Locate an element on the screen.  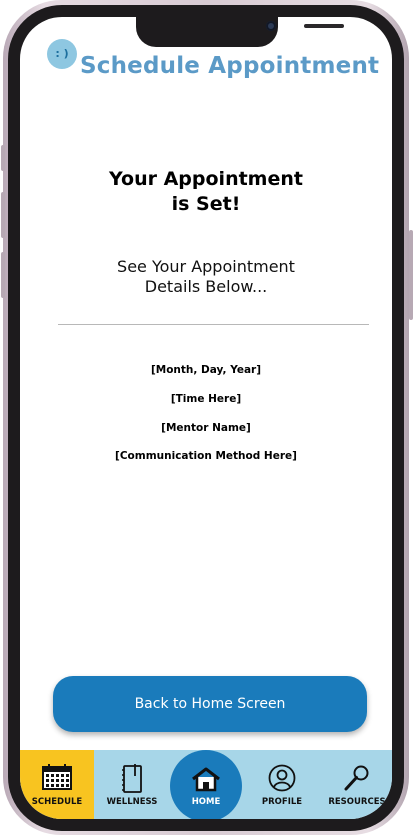
nav-home: HOME is located at coordinates (206, 784).